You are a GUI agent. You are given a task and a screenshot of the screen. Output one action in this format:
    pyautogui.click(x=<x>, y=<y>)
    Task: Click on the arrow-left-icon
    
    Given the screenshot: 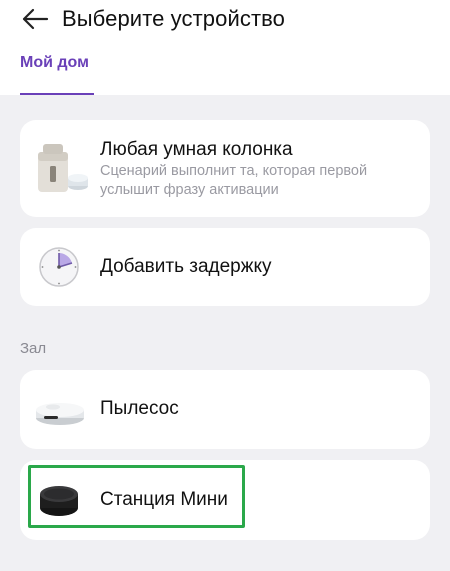 What is the action you would take?
    pyautogui.click(x=35, y=19)
    